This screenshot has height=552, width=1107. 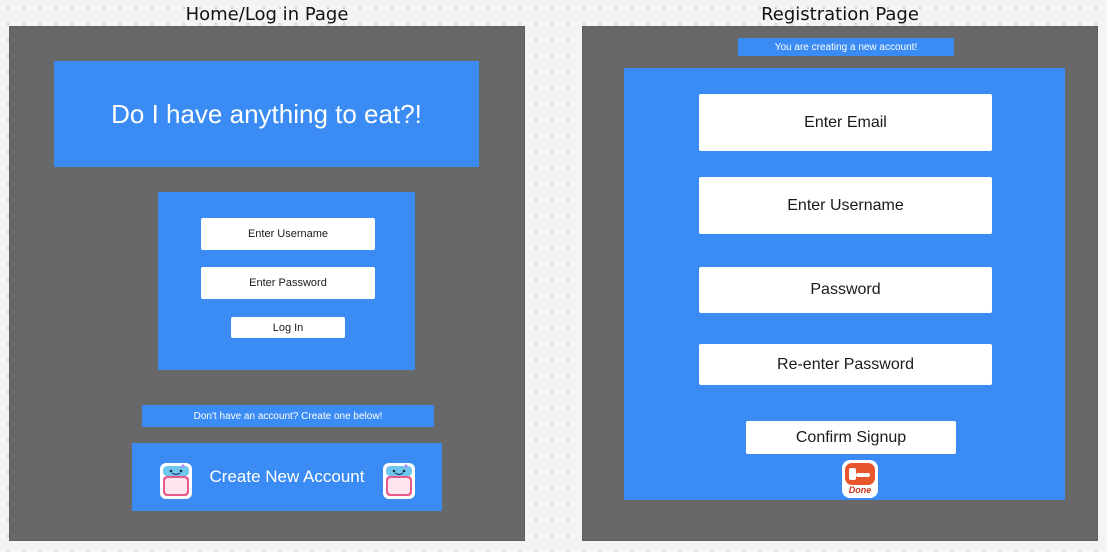 I want to click on home-frame-title: Home/Log in Page, so click(x=267, y=14).